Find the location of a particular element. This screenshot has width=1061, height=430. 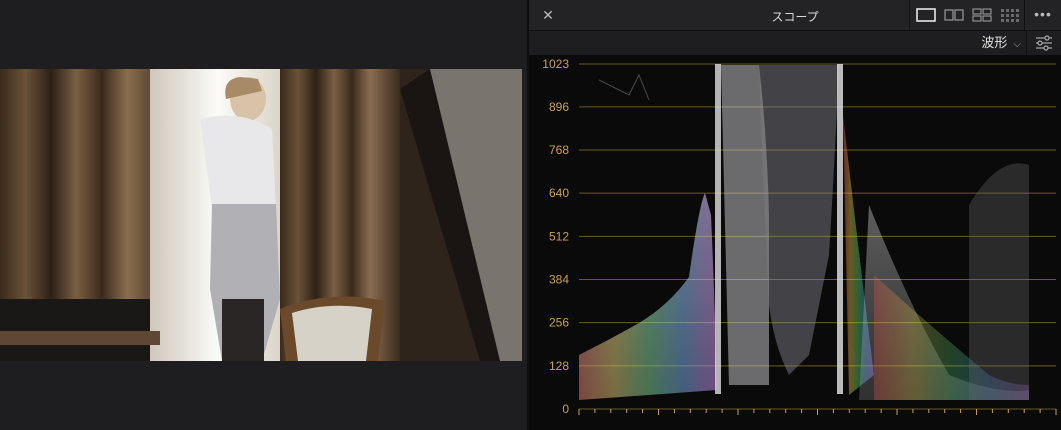

multi-grid-icon is located at coordinates (1010, 15).